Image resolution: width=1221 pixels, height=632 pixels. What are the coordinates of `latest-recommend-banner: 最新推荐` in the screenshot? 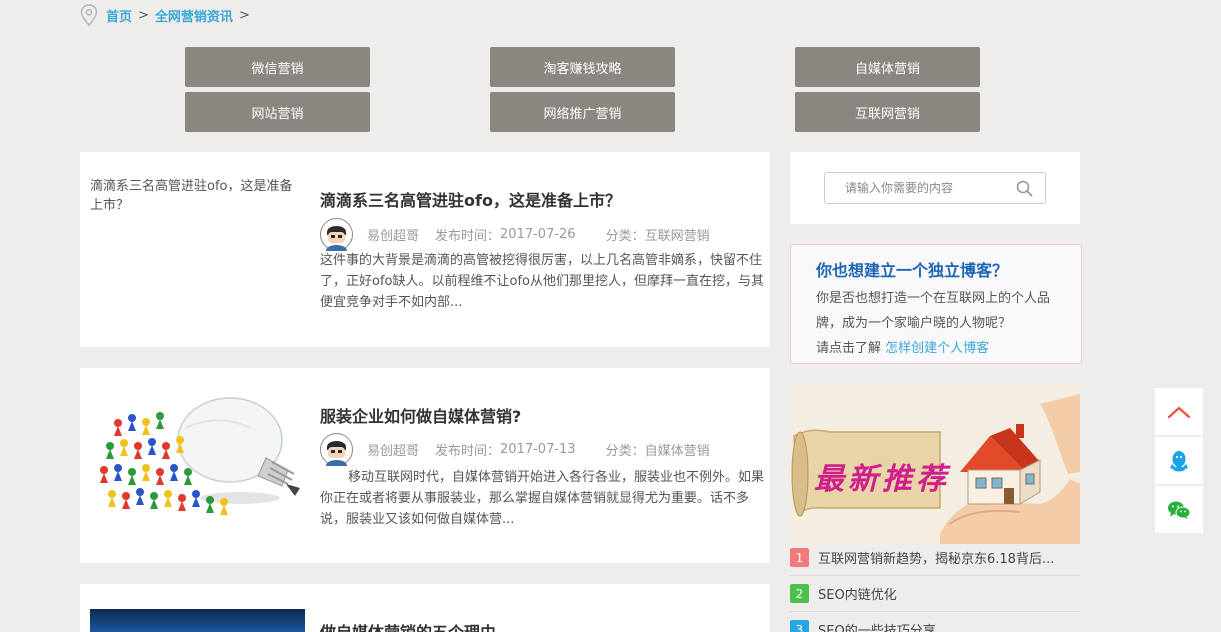 It's located at (935, 464).